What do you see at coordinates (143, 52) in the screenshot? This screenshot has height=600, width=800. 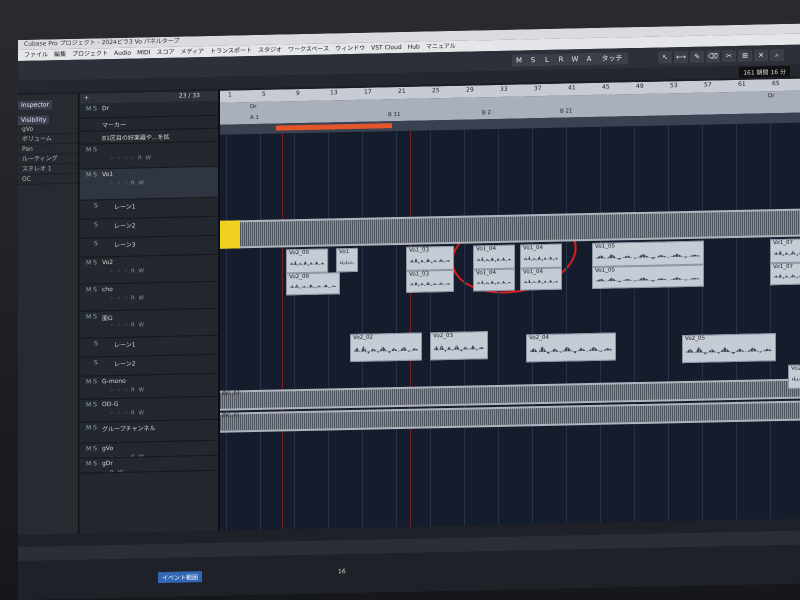 I see `menu-item-4: MIDI` at bounding box center [143, 52].